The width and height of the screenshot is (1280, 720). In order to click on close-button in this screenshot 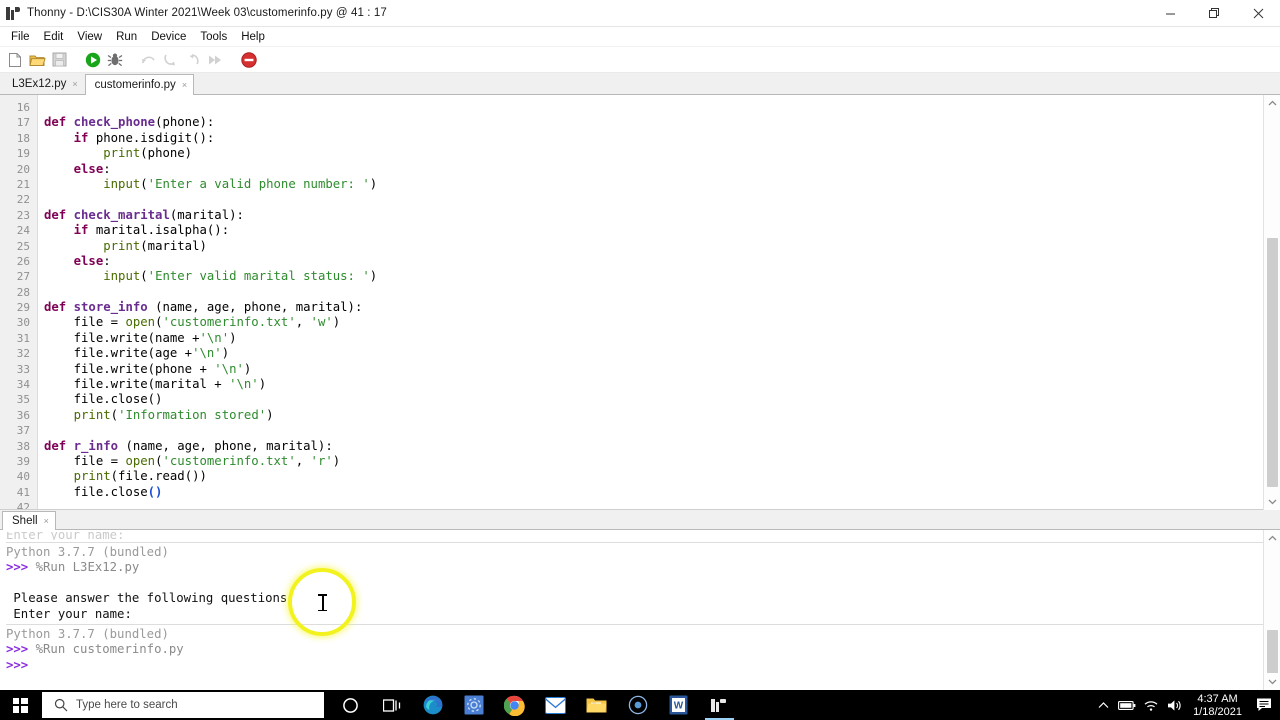, I will do `click(1258, 13)`.